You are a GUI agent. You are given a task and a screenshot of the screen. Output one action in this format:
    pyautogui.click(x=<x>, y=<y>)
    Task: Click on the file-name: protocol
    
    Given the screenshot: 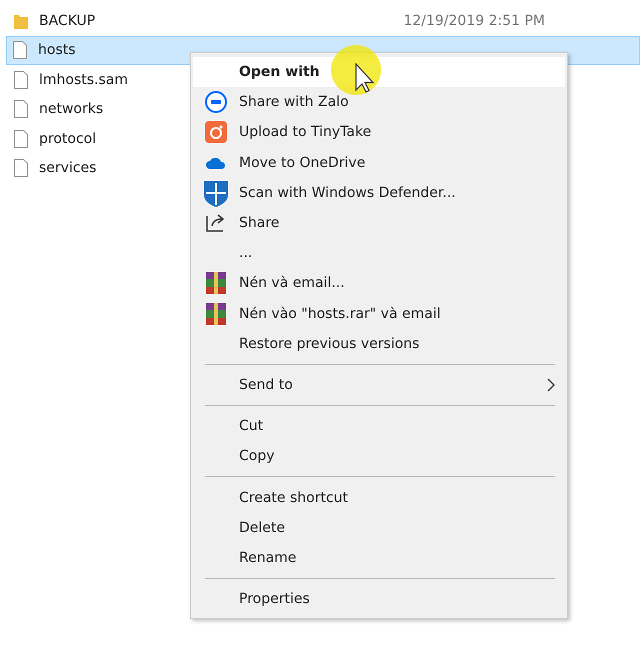 What is the action you would take?
    pyautogui.click(x=67, y=138)
    